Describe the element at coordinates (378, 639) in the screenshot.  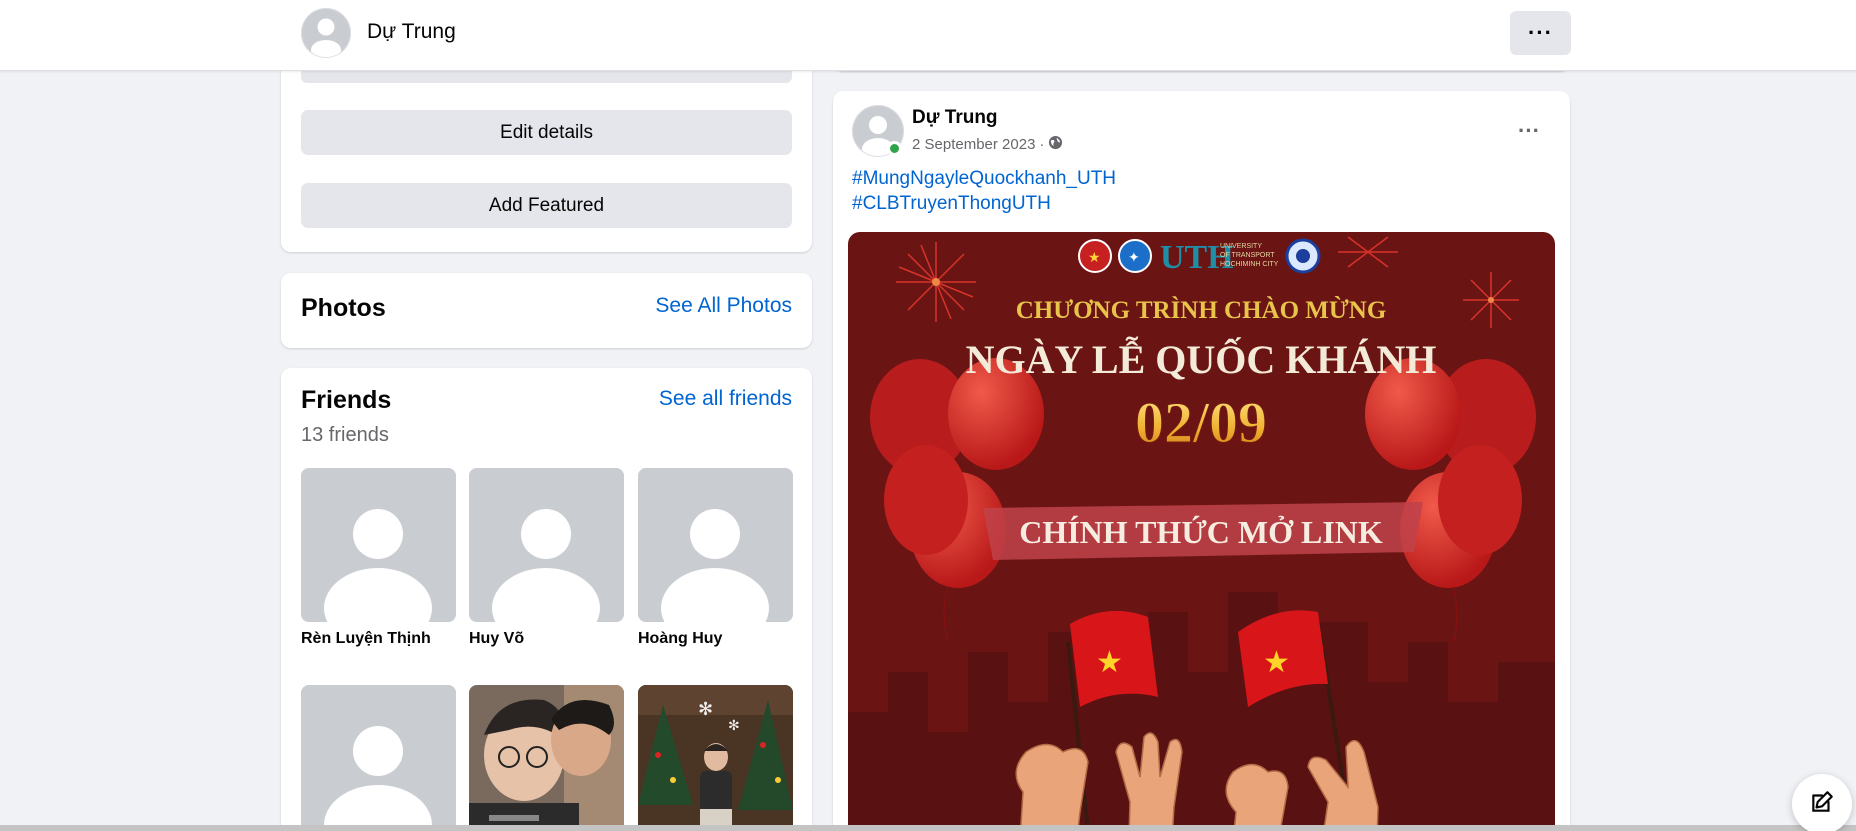
I see `friend-name: Rèn Luyện Thịnh` at that location.